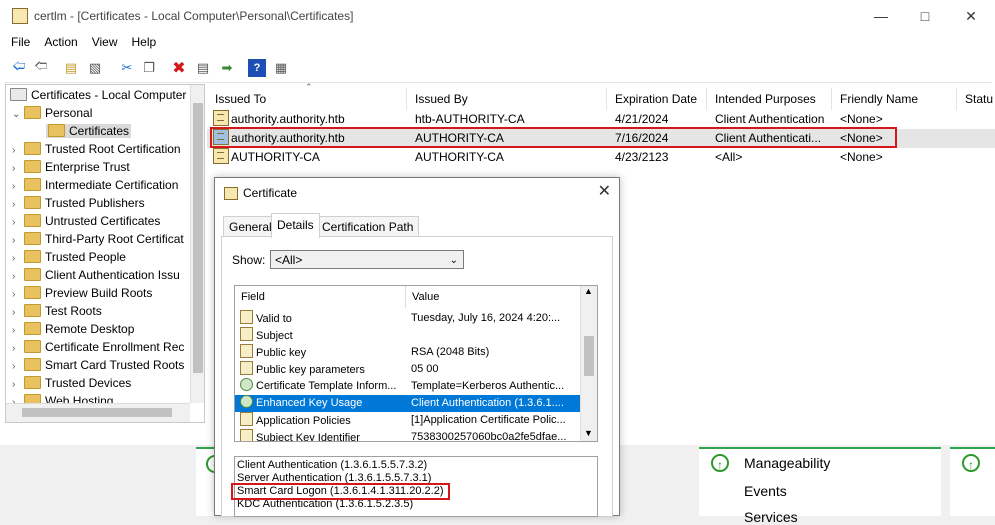  Describe the element at coordinates (881, 16) in the screenshot. I see `minimize-button: —` at that location.